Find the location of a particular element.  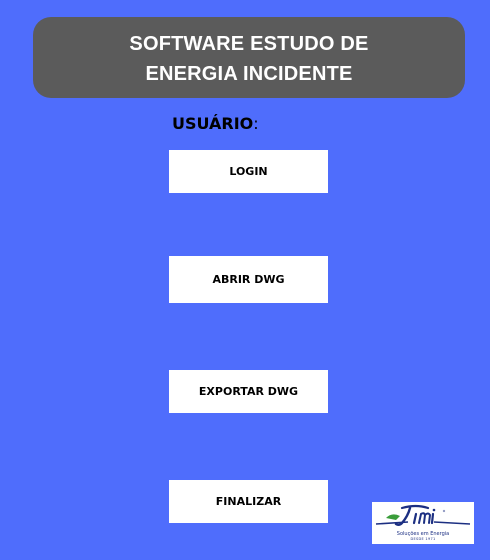

company-logo: Soluções em Energia DESDE 1971 is located at coordinates (423, 523).